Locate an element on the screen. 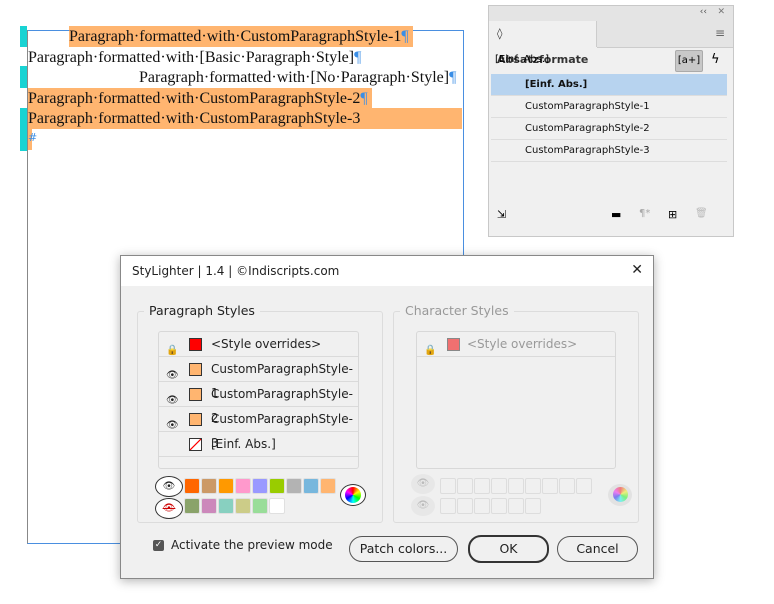  preview-label: Activate the preview mode is located at coordinates (252, 545).